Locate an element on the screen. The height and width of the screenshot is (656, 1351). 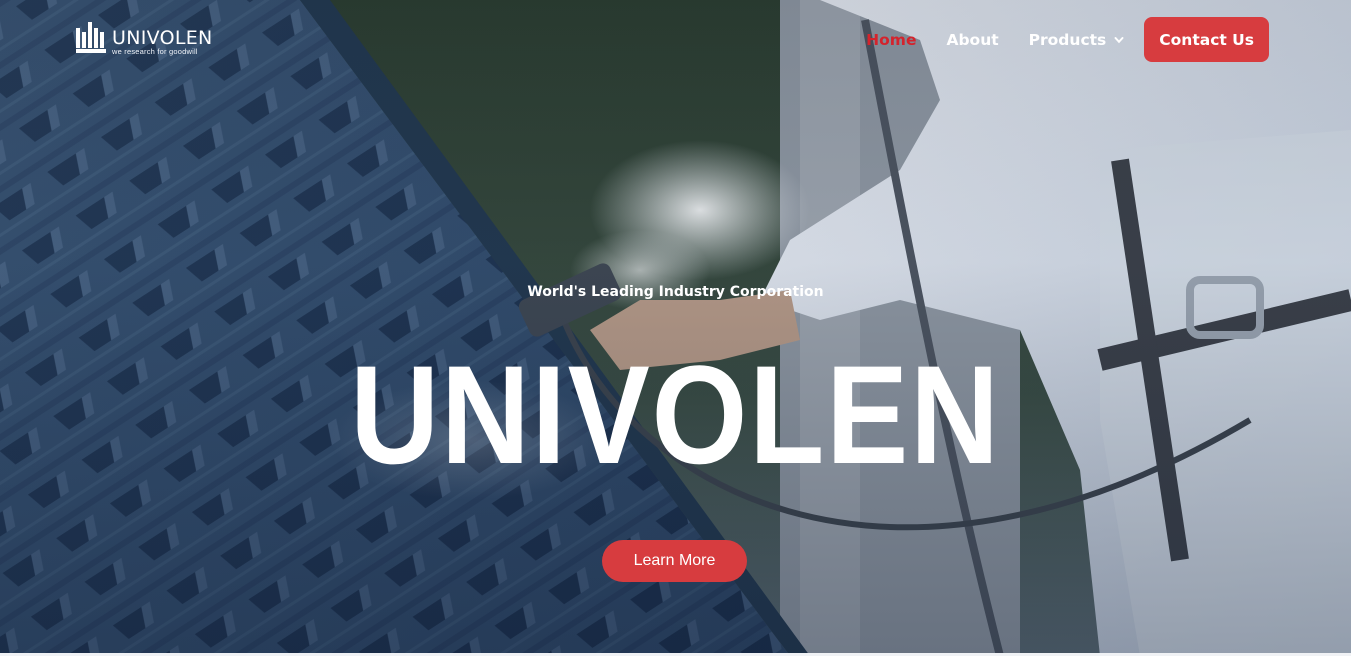
learn-more-button: Learn More is located at coordinates (674, 561).